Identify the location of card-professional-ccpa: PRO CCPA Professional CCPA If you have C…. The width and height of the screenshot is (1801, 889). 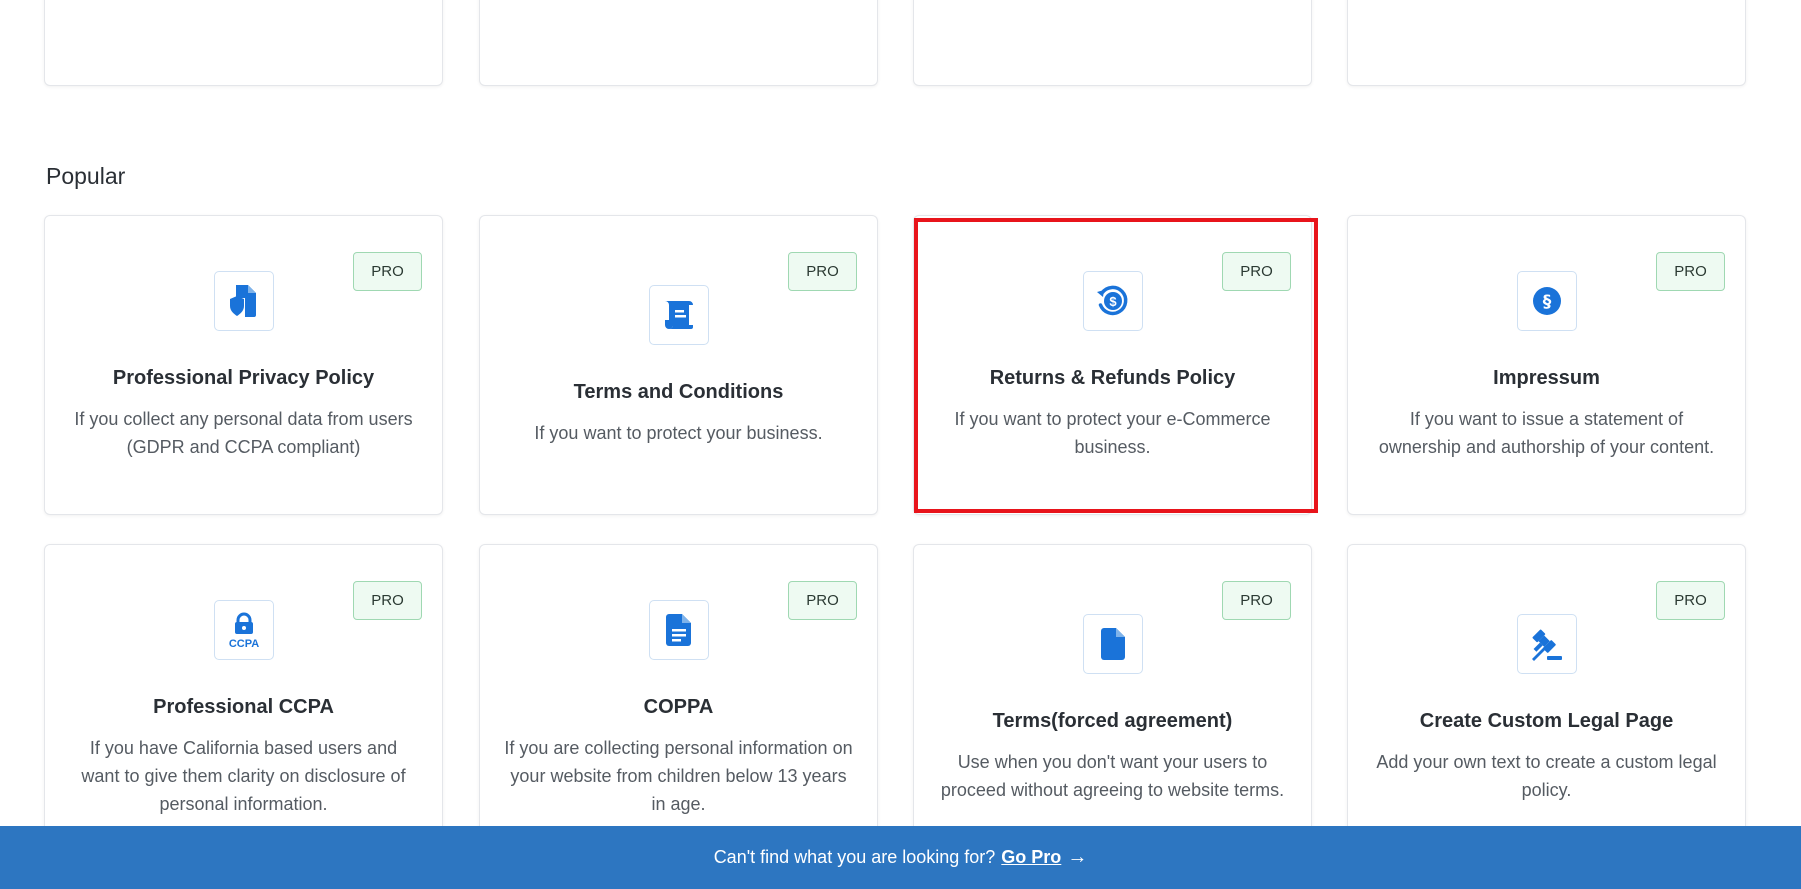
(243, 704).